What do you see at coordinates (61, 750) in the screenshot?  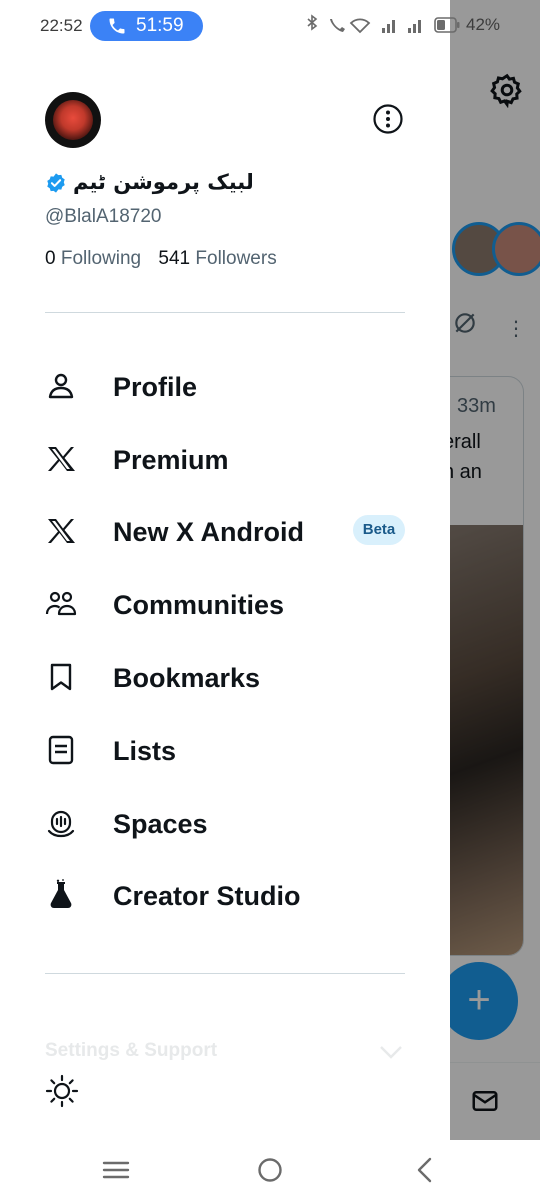 I see `list-icon` at bounding box center [61, 750].